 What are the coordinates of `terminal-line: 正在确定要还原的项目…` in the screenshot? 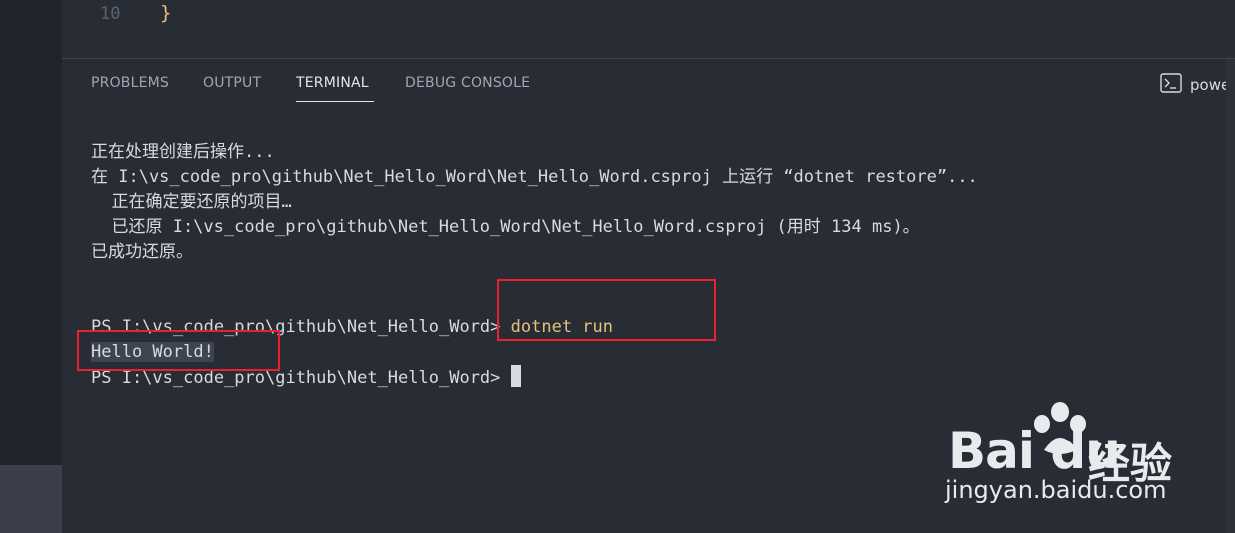 It's located at (191, 202).